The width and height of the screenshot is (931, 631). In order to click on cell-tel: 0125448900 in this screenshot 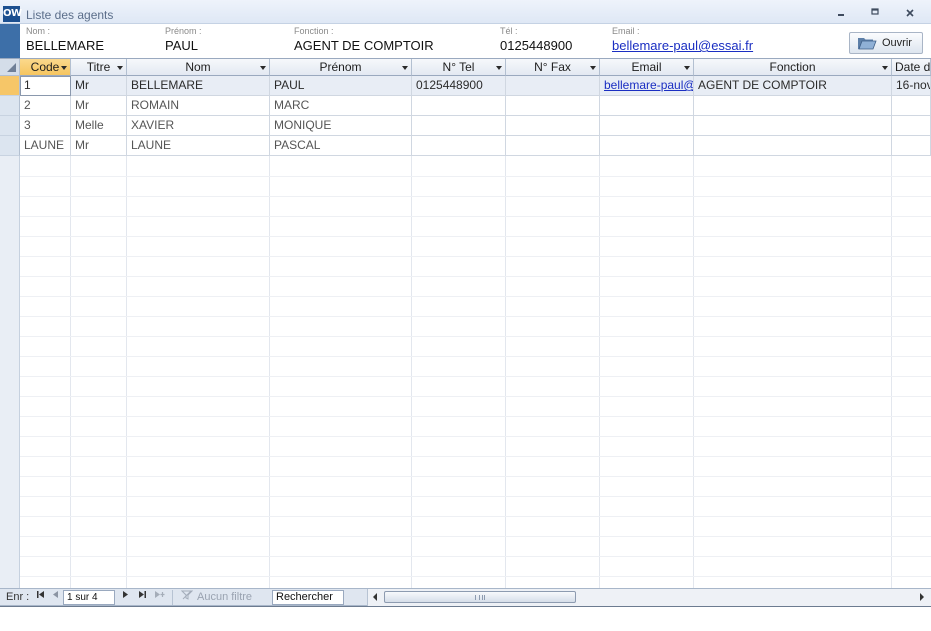, I will do `click(459, 86)`.